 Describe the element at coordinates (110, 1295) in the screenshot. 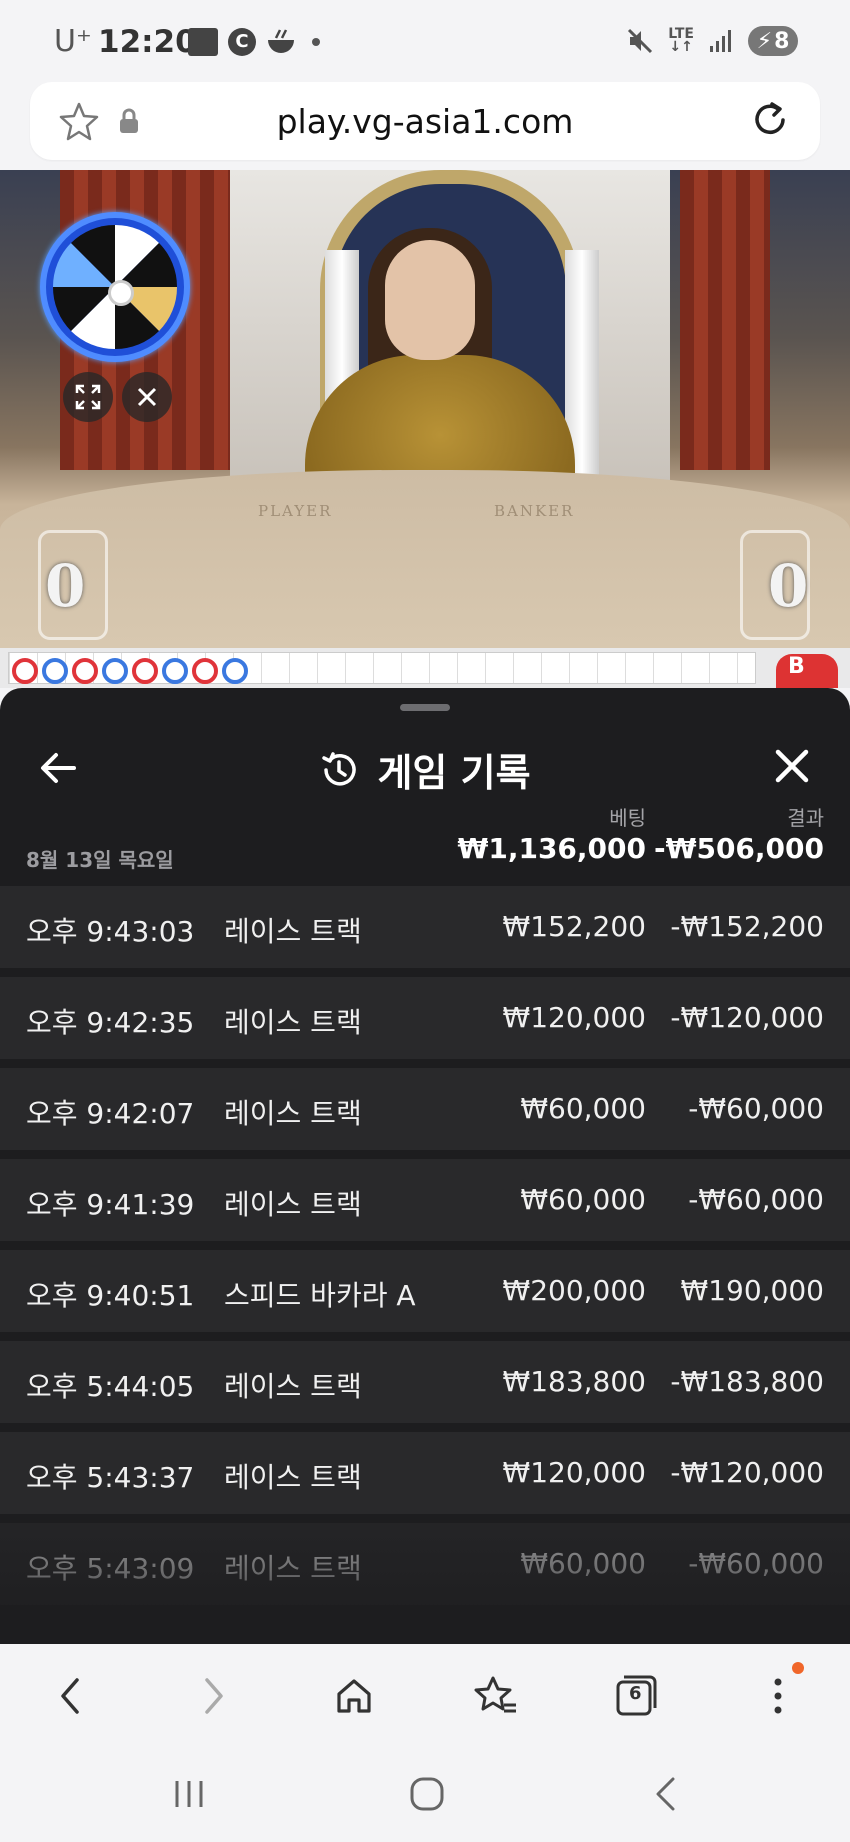

I see `row-time: 오후 9:40:51` at that location.